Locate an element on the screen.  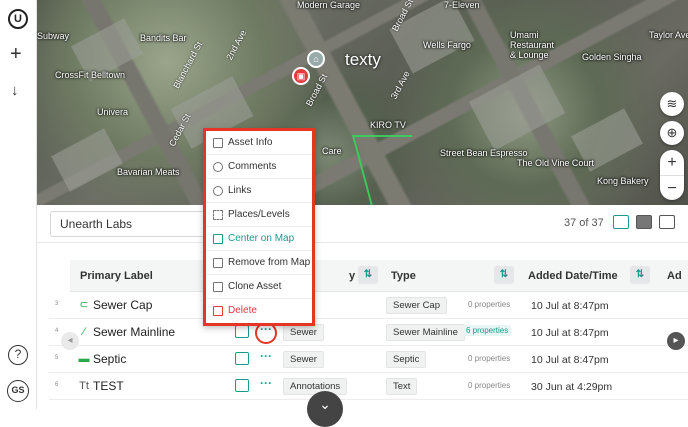
type-pill: Sewer Cap is located at coordinates (416, 305).